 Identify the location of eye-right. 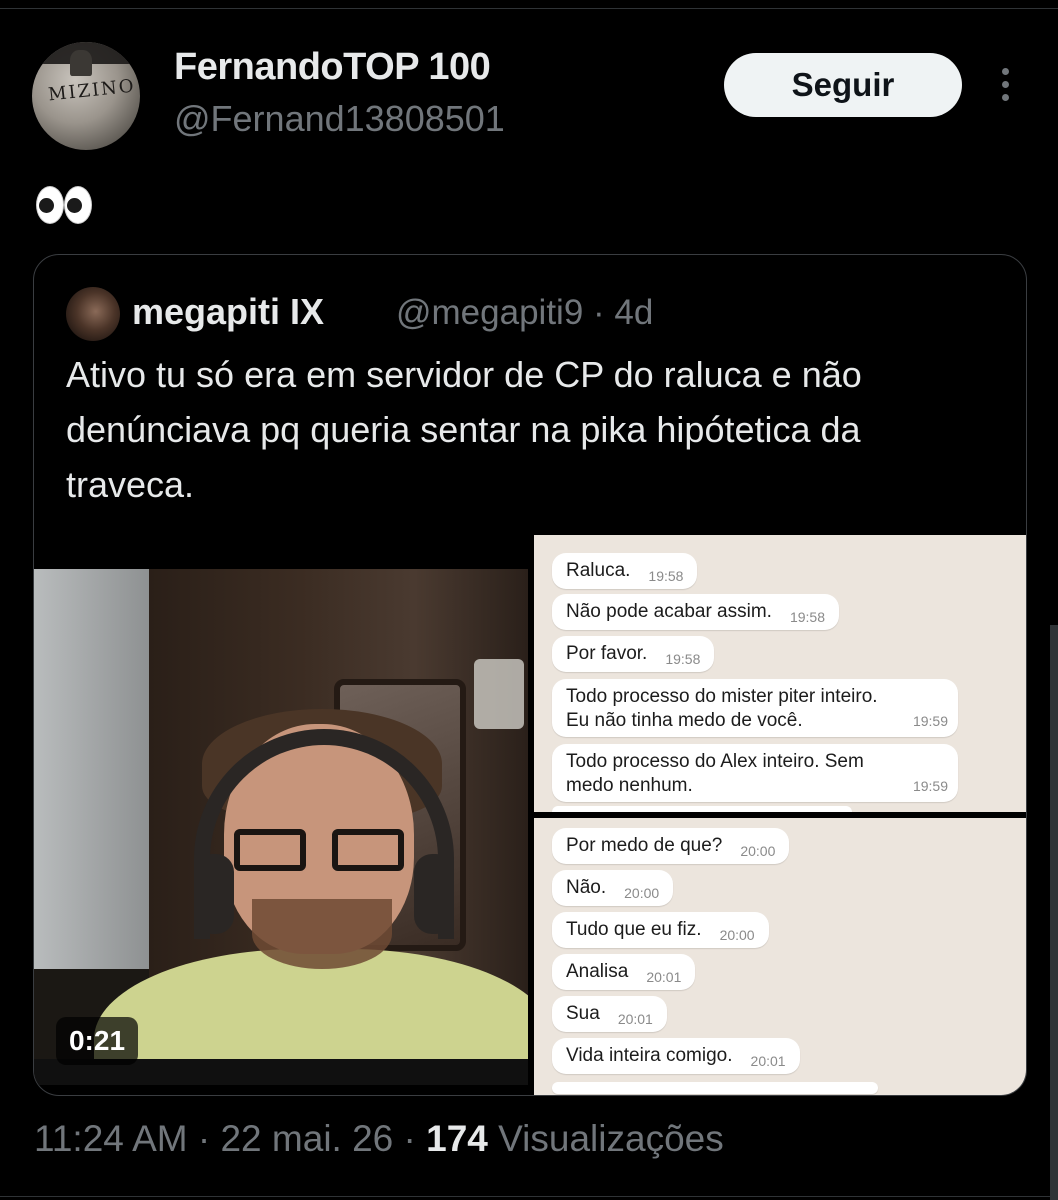
(78, 205).